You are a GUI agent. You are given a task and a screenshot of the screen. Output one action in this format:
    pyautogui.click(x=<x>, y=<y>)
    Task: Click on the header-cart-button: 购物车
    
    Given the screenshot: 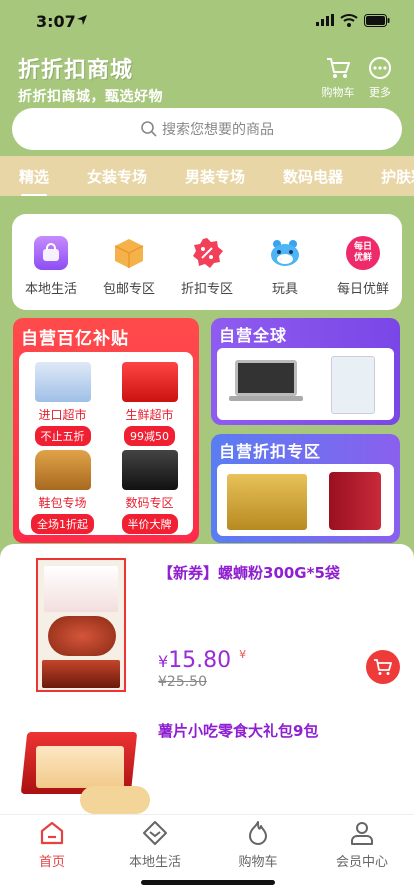 What is the action you would take?
    pyautogui.click(x=338, y=78)
    